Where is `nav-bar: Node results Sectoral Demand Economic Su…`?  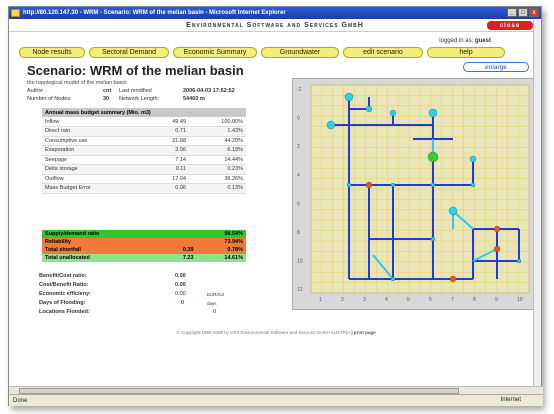
nav-bar: Node results Sectoral Demand Economic Su… is located at coordinates (262, 52).